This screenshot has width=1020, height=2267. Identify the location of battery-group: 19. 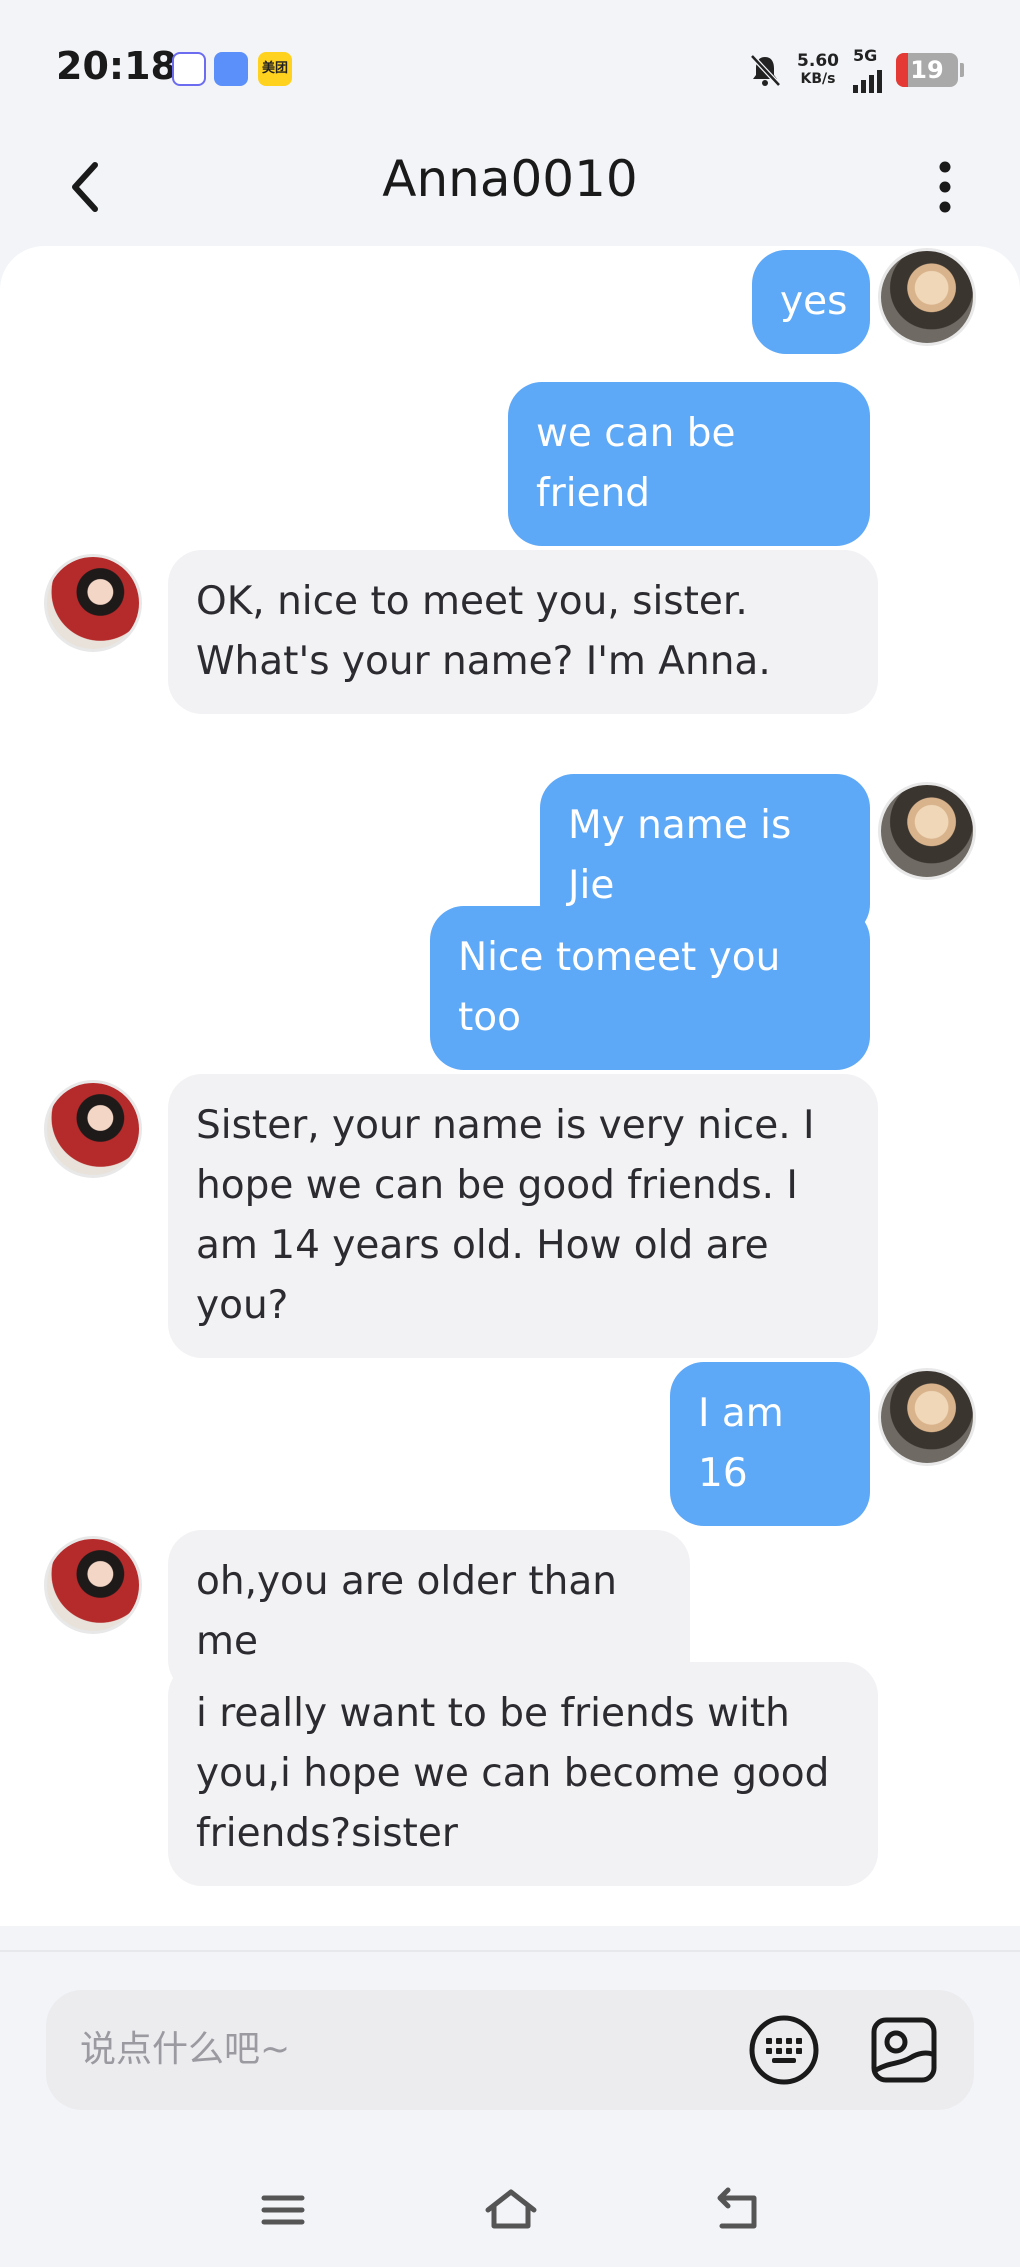
(930, 69).